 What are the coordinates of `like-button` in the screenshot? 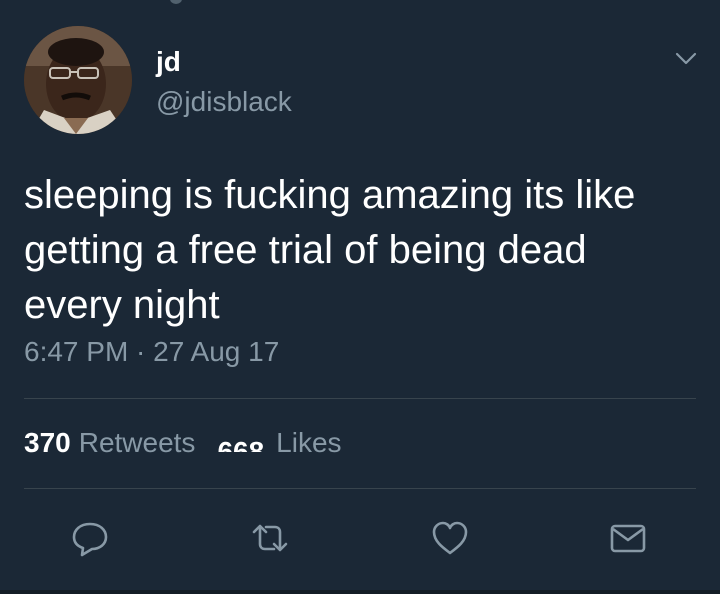 It's located at (450, 538).